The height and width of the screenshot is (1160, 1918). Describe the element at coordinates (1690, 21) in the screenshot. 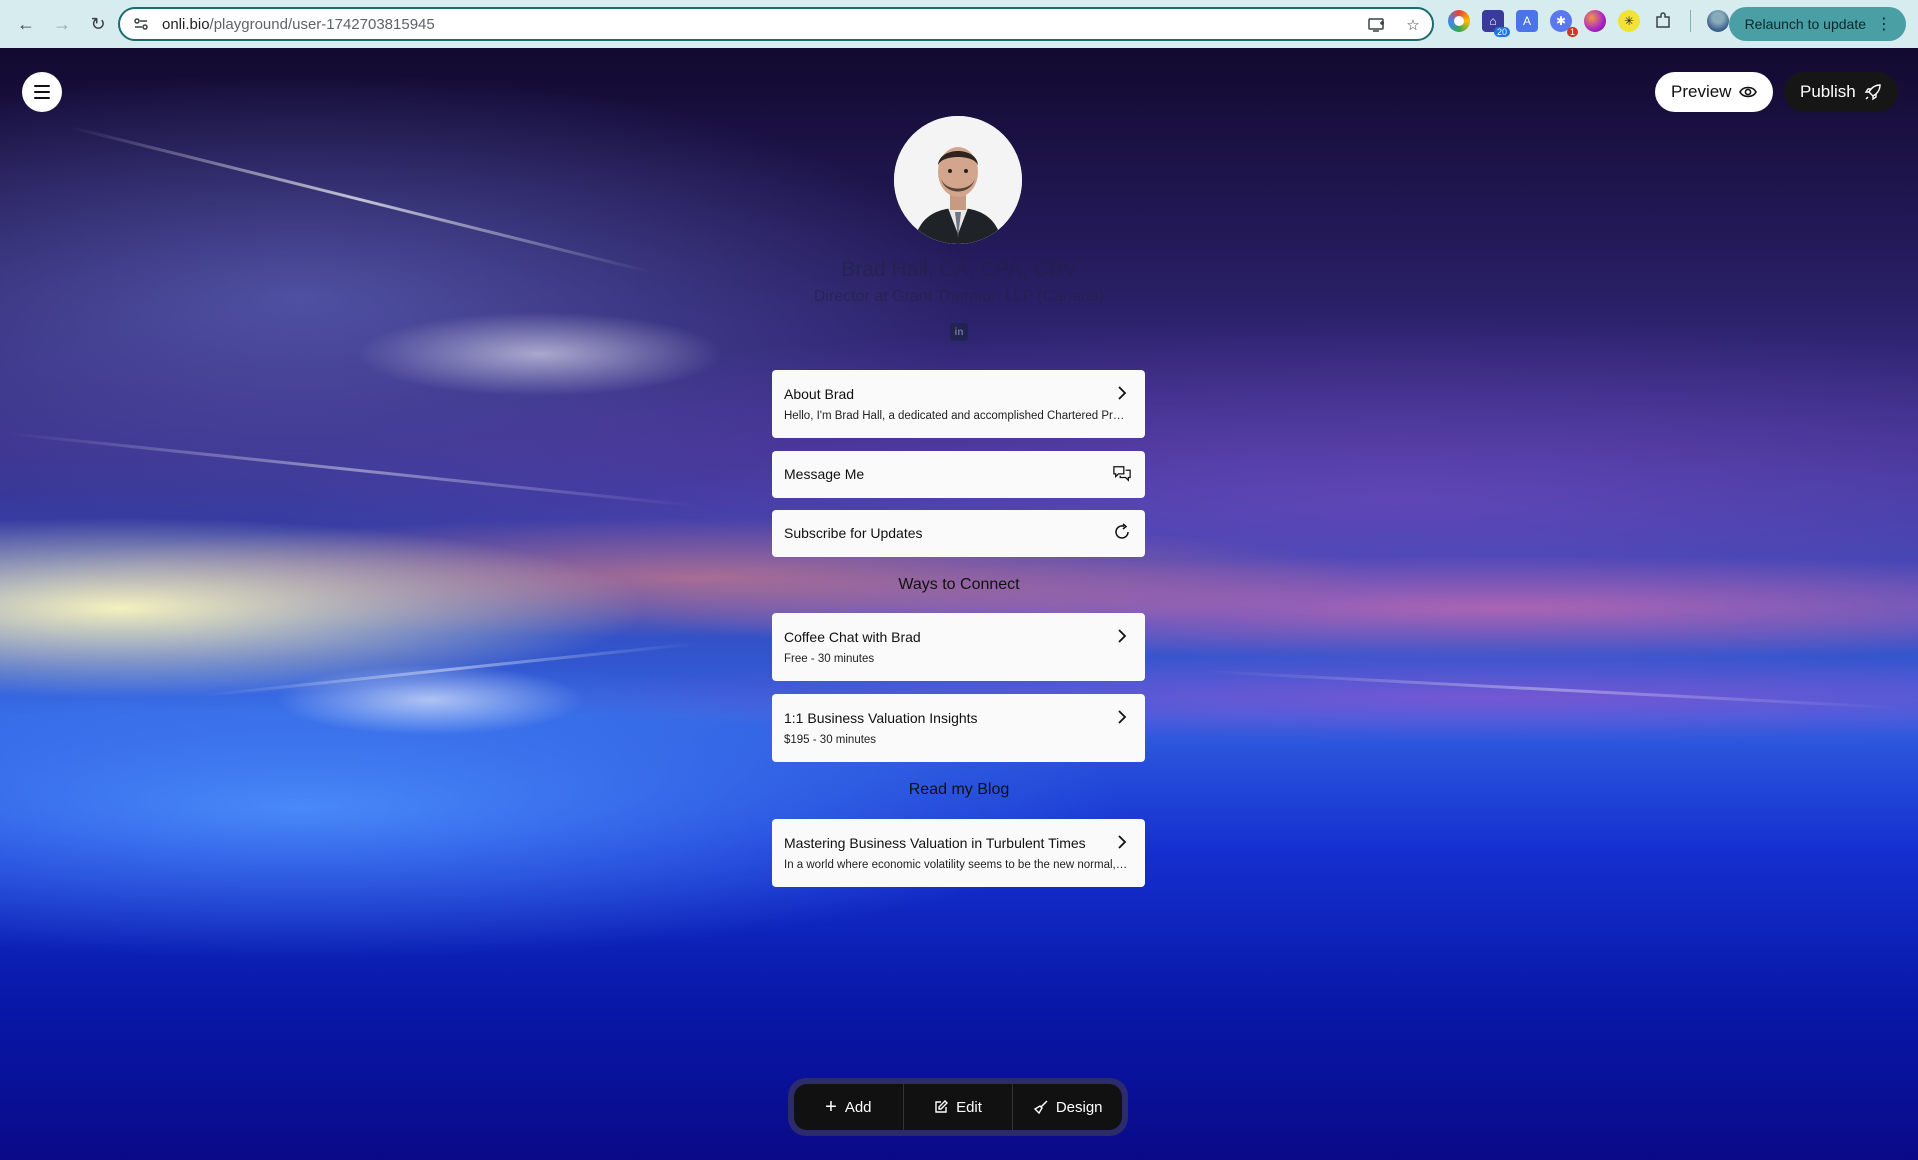

I see `toolbar-divider` at that location.